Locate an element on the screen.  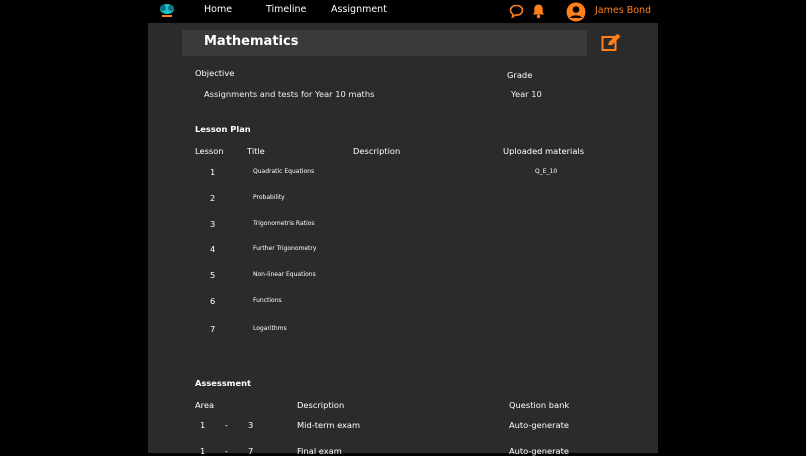
area-to: 7 is located at coordinates (251, 451).